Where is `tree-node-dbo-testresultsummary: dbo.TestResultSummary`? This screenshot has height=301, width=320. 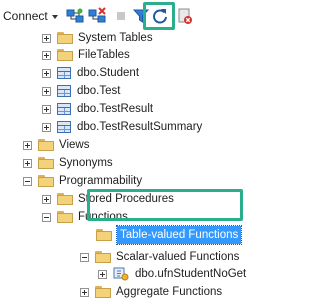
tree-node-dbo-testresultsummary: dbo.TestResultSummary is located at coordinates (122, 127).